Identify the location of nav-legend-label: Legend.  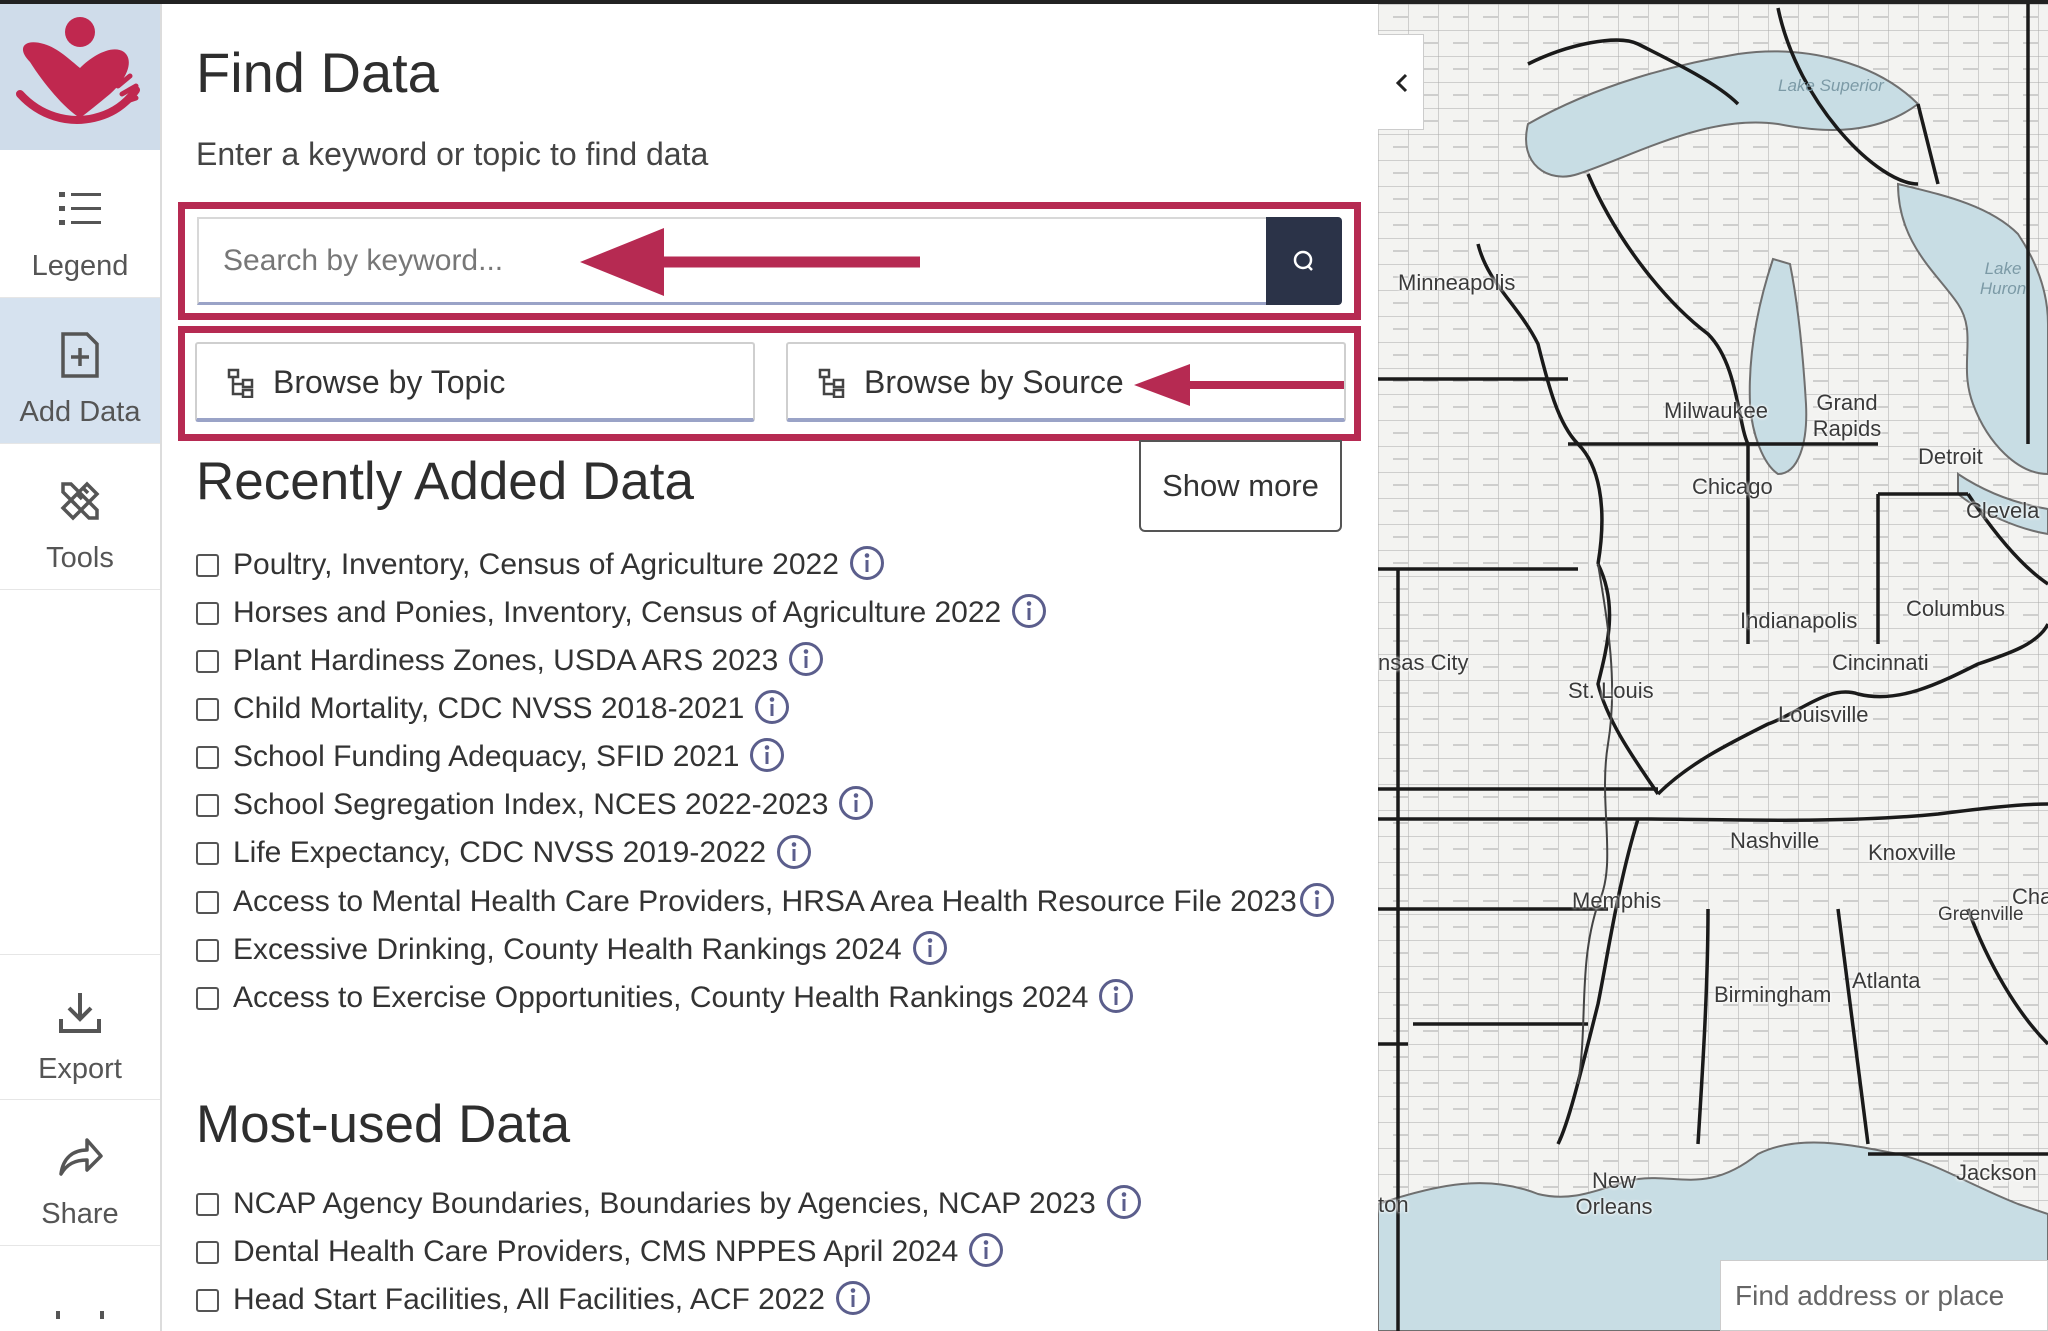
(80, 266).